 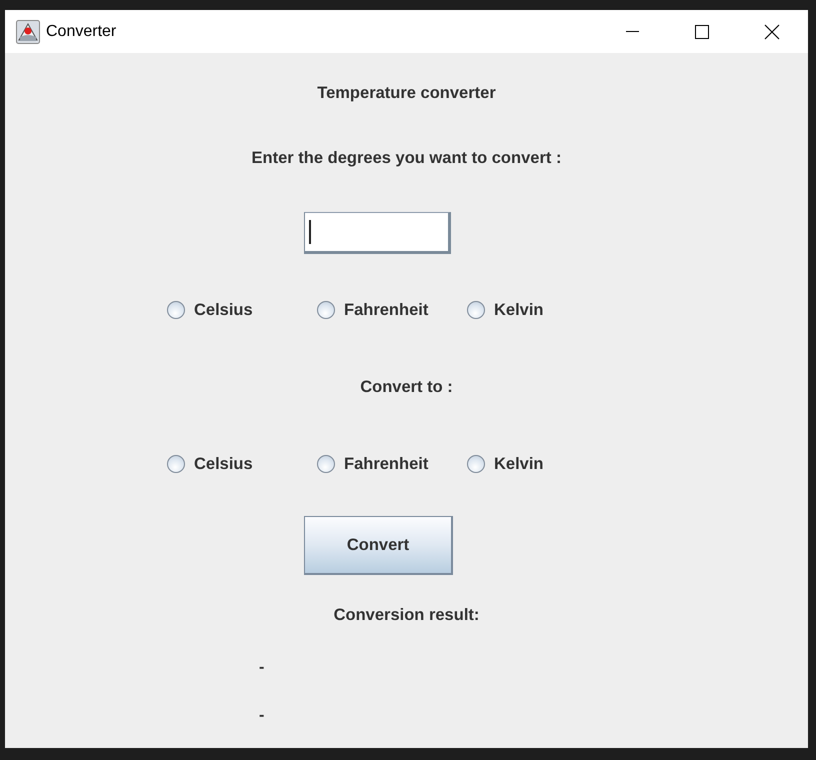 I want to click on prompt-label: Enter the degrees you want to convert :, so click(x=407, y=158).